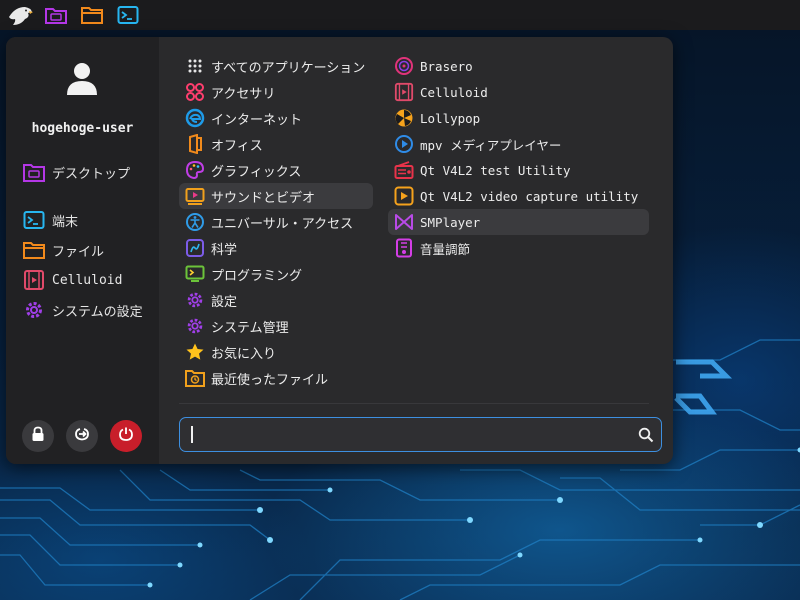 The width and height of the screenshot is (800, 600). I want to click on app-label: SMPlayer, so click(450, 222).